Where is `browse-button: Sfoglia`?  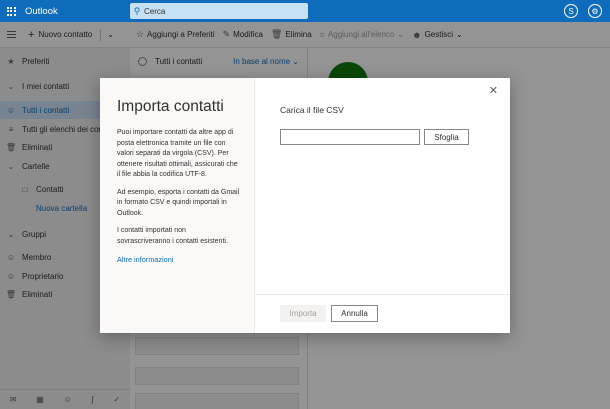 browse-button: Sfoglia is located at coordinates (446, 137).